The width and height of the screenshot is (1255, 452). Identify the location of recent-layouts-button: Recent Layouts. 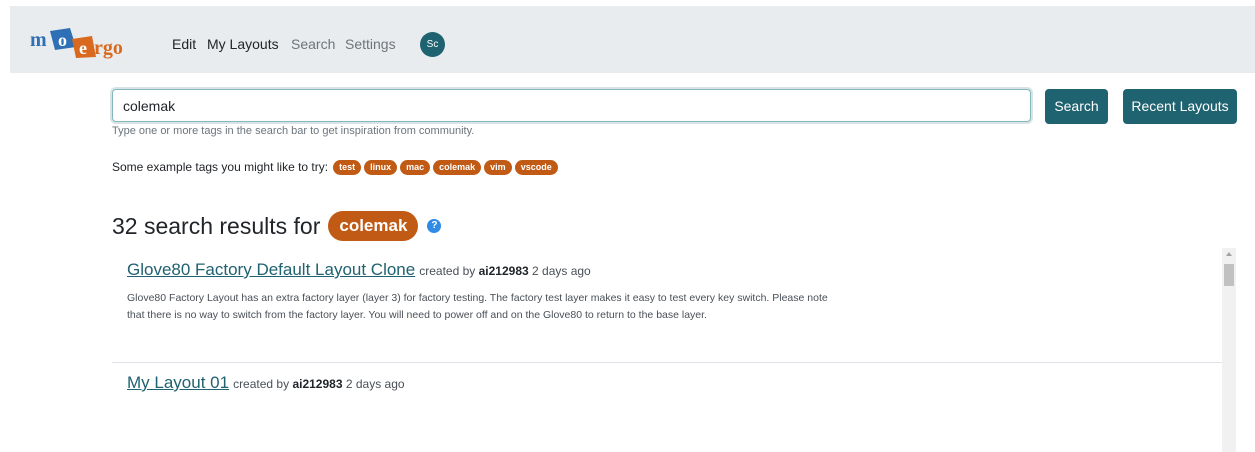
(1180, 106).